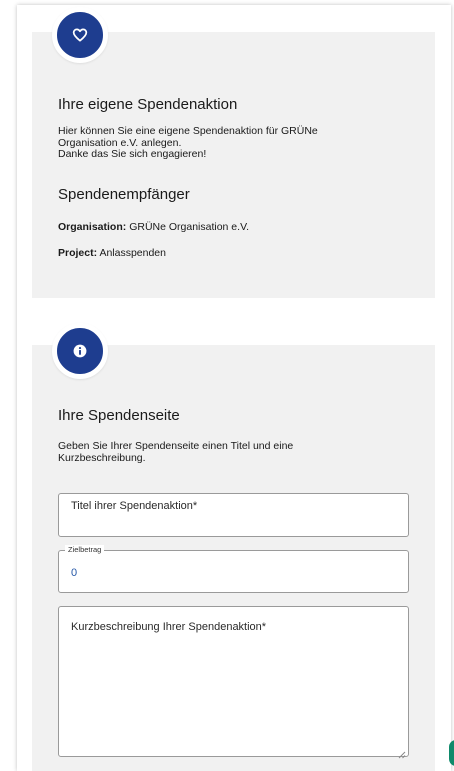 This screenshot has height=771, width=454. What do you see at coordinates (78, 253) in the screenshot?
I see `project-label: Project:` at bounding box center [78, 253].